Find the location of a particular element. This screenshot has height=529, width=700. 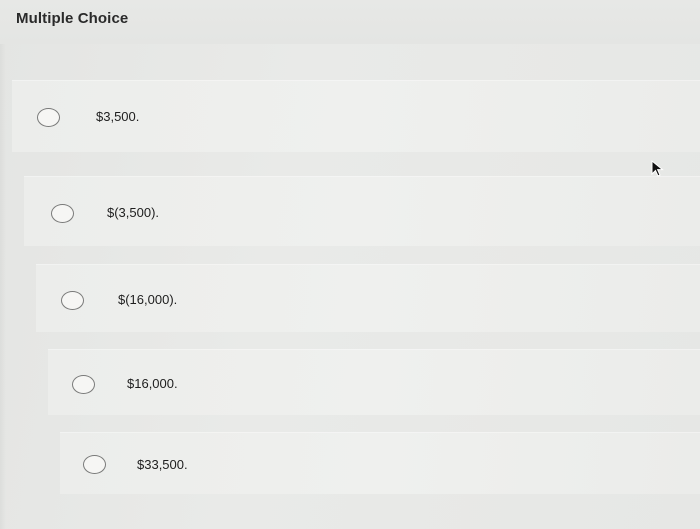

left-shadow is located at coordinates (3, 286).